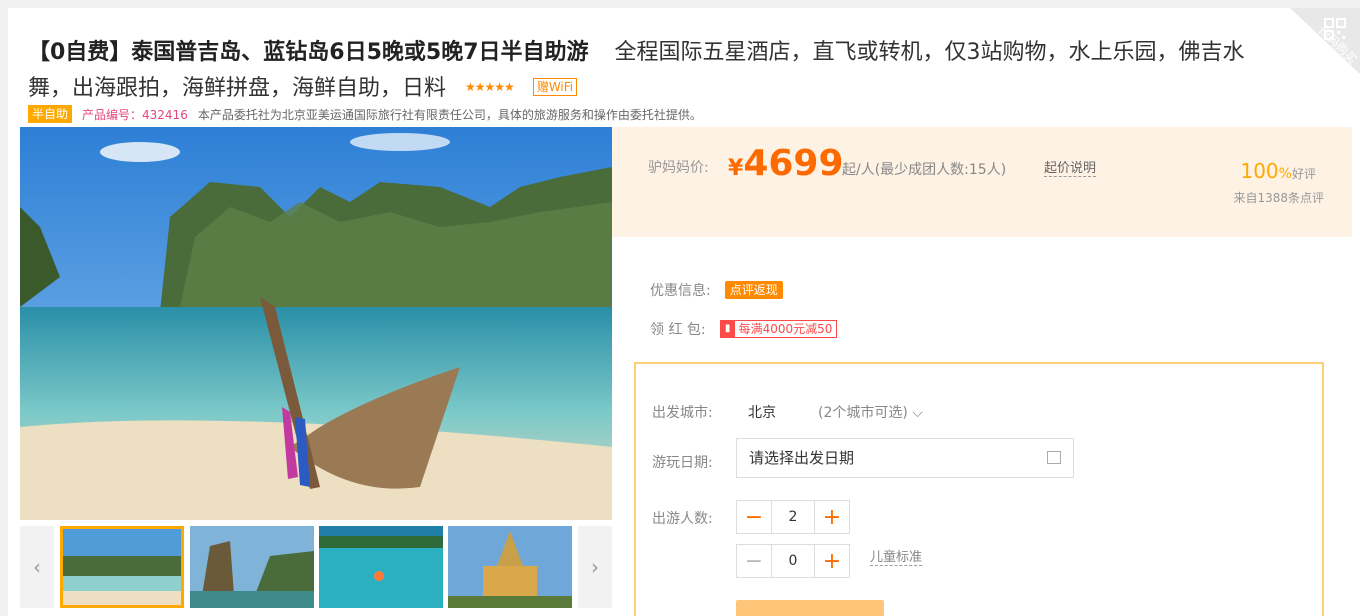 The height and width of the screenshot is (616, 1360). I want to click on star-rating-icon: ★★★★★, so click(490, 87).